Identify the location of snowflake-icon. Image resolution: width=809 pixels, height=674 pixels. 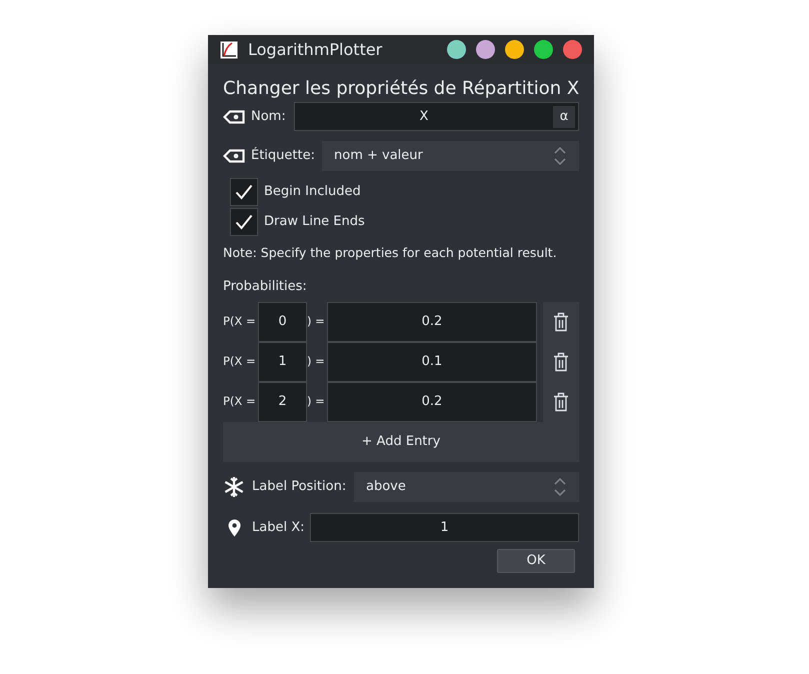
(234, 487).